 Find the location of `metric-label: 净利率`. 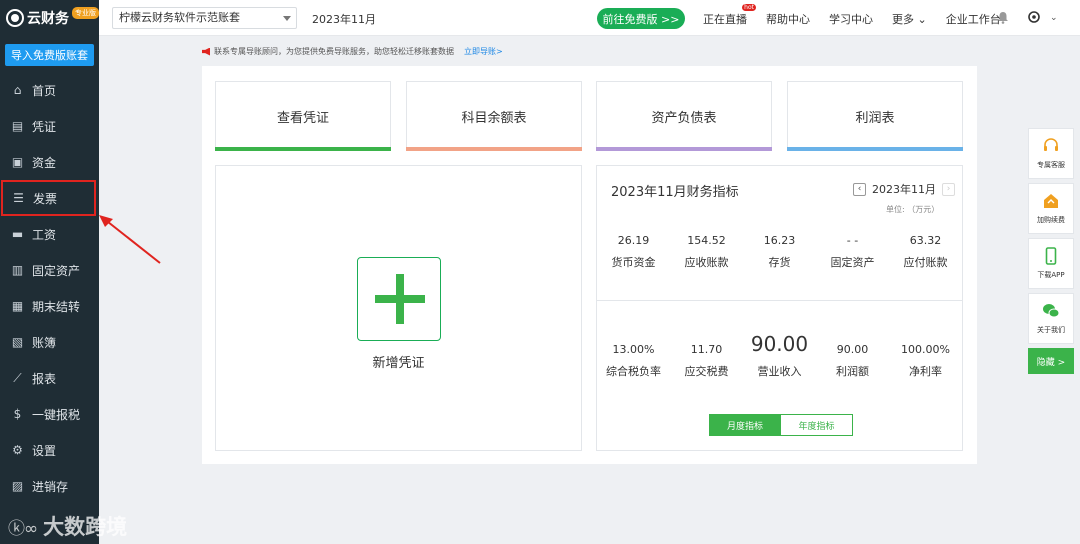

metric-label: 净利率 is located at coordinates (925, 371).